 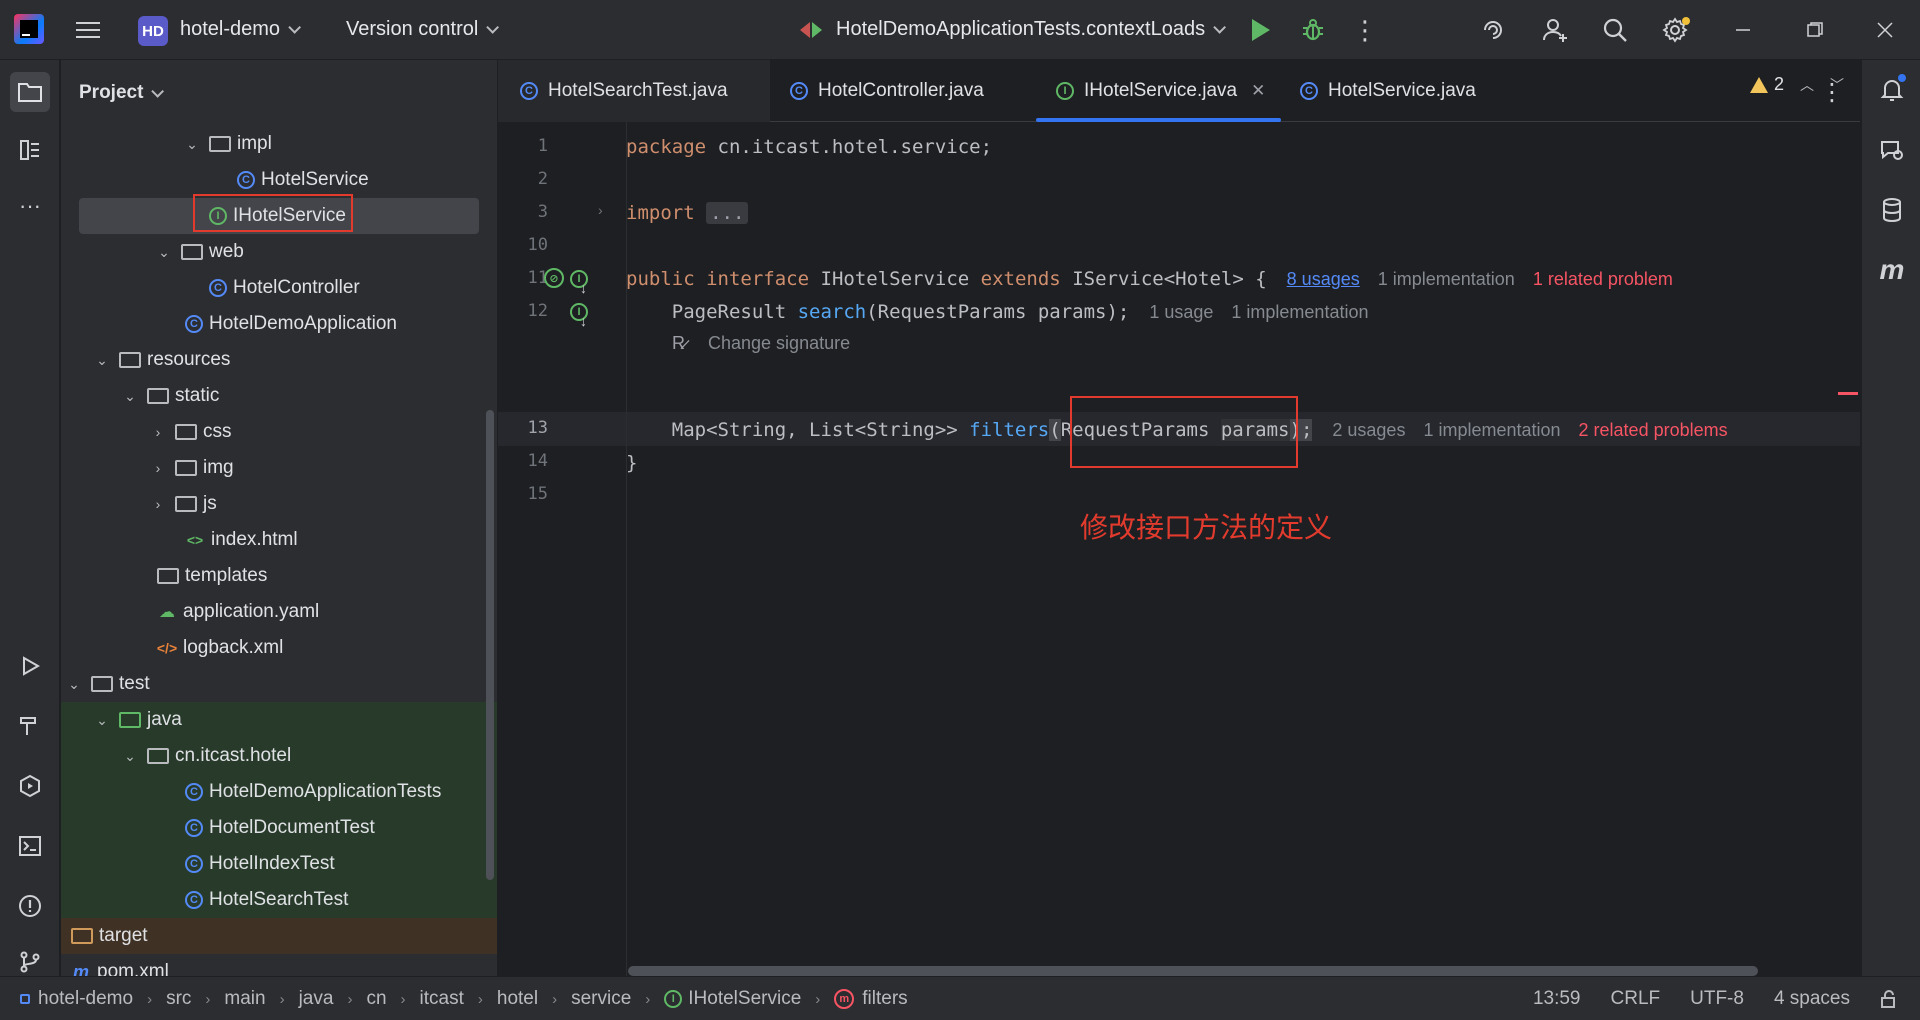 What do you see at coordinates (1892, 150) in the screenshot?
I see `ai-chat-icon` at bounding box center [1892, 150].